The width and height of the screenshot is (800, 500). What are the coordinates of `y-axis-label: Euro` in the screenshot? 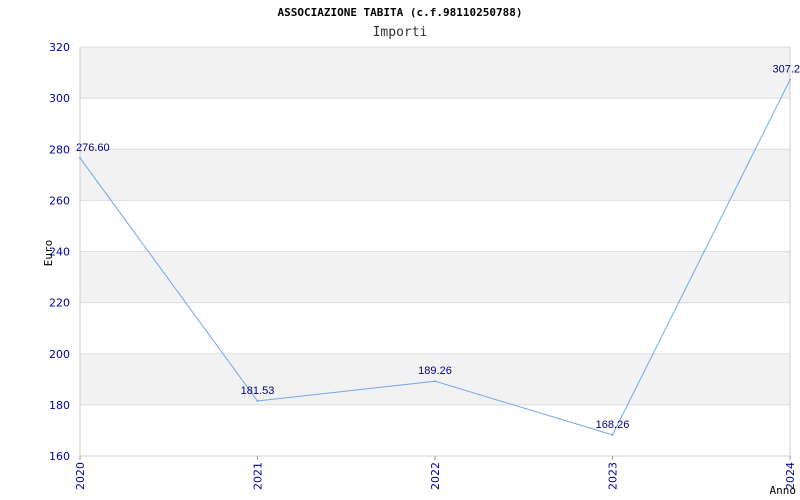 It's located at (48, 253).